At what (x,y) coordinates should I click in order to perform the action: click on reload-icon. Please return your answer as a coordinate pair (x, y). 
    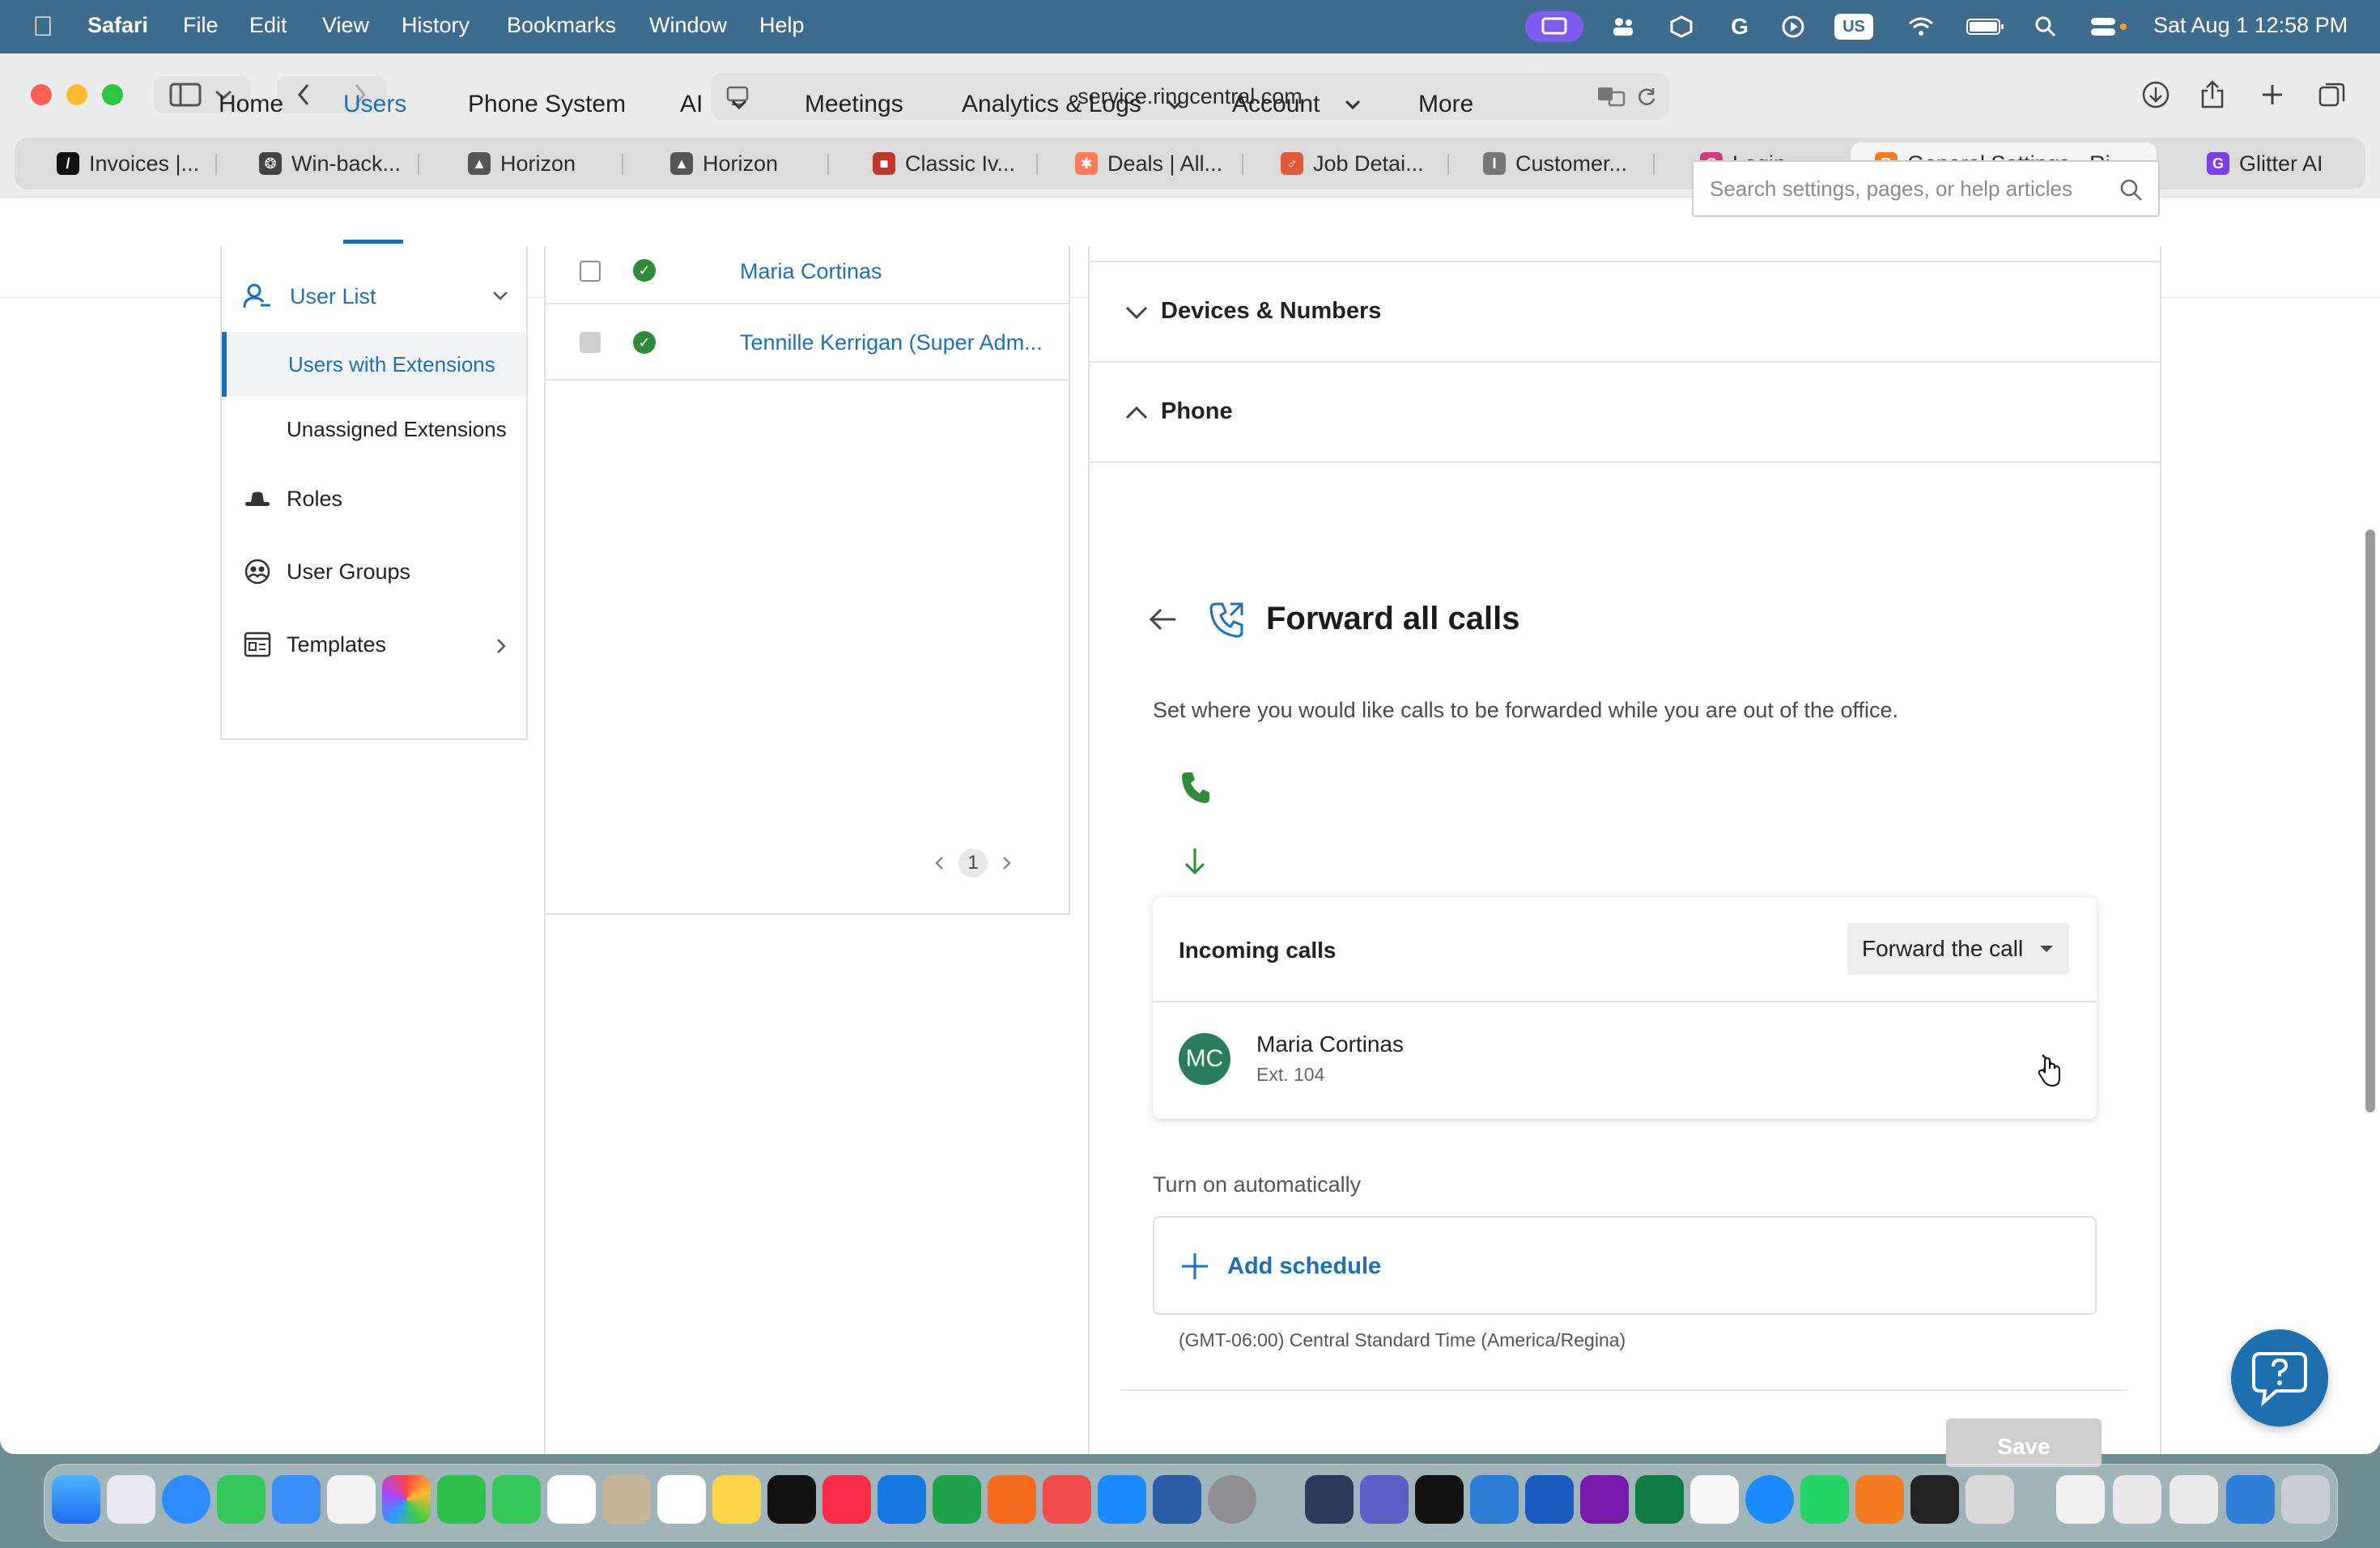
    Looking at the image, I should click on (1646, 99).